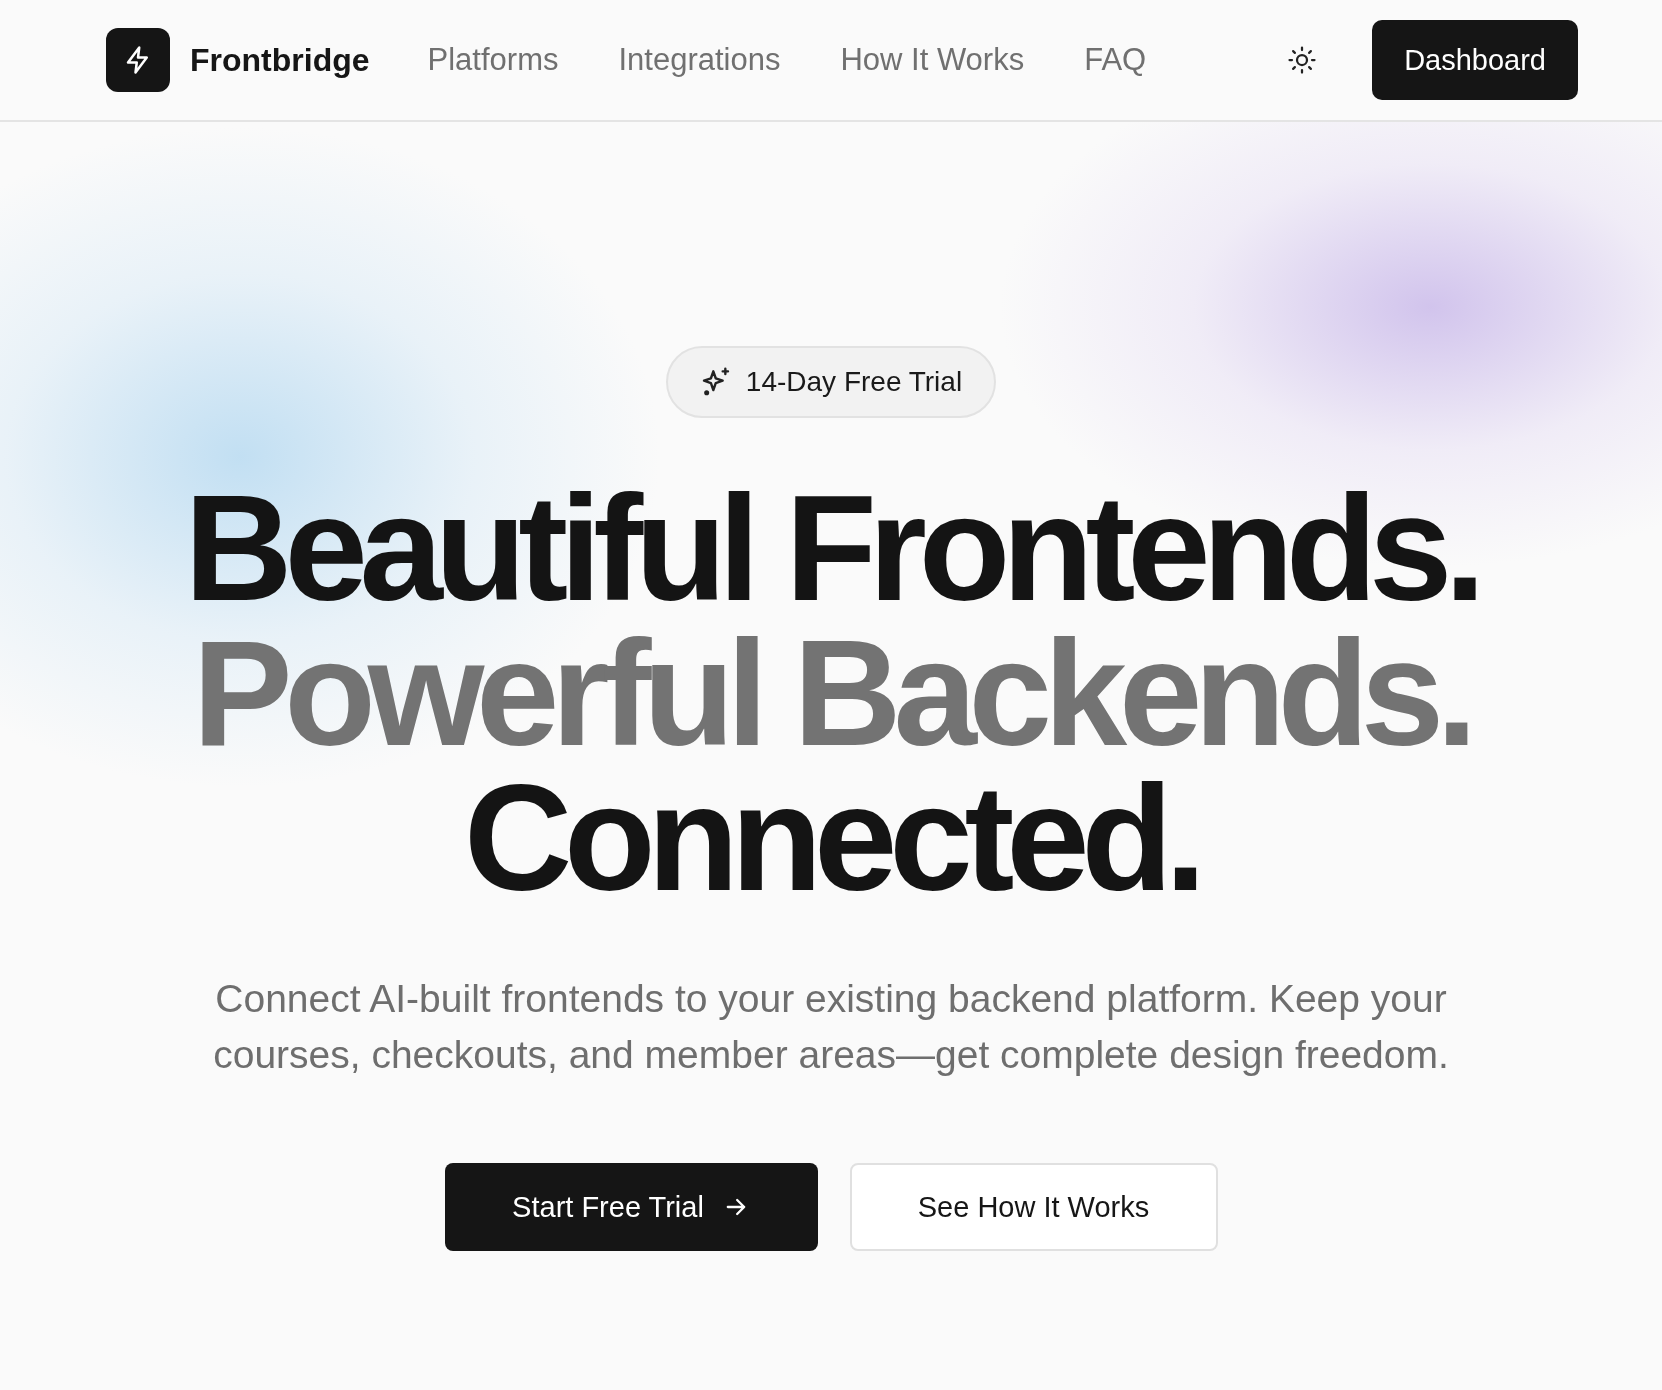  Describe the element at coordinates (831, 693) in the screenshot. I see `headline-line: Powerful Backends.` at that location.